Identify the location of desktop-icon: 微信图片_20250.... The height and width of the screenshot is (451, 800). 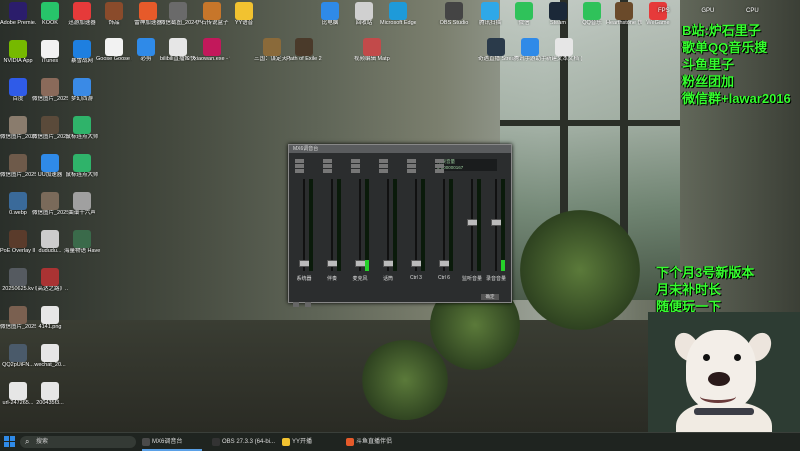
(18, 128).